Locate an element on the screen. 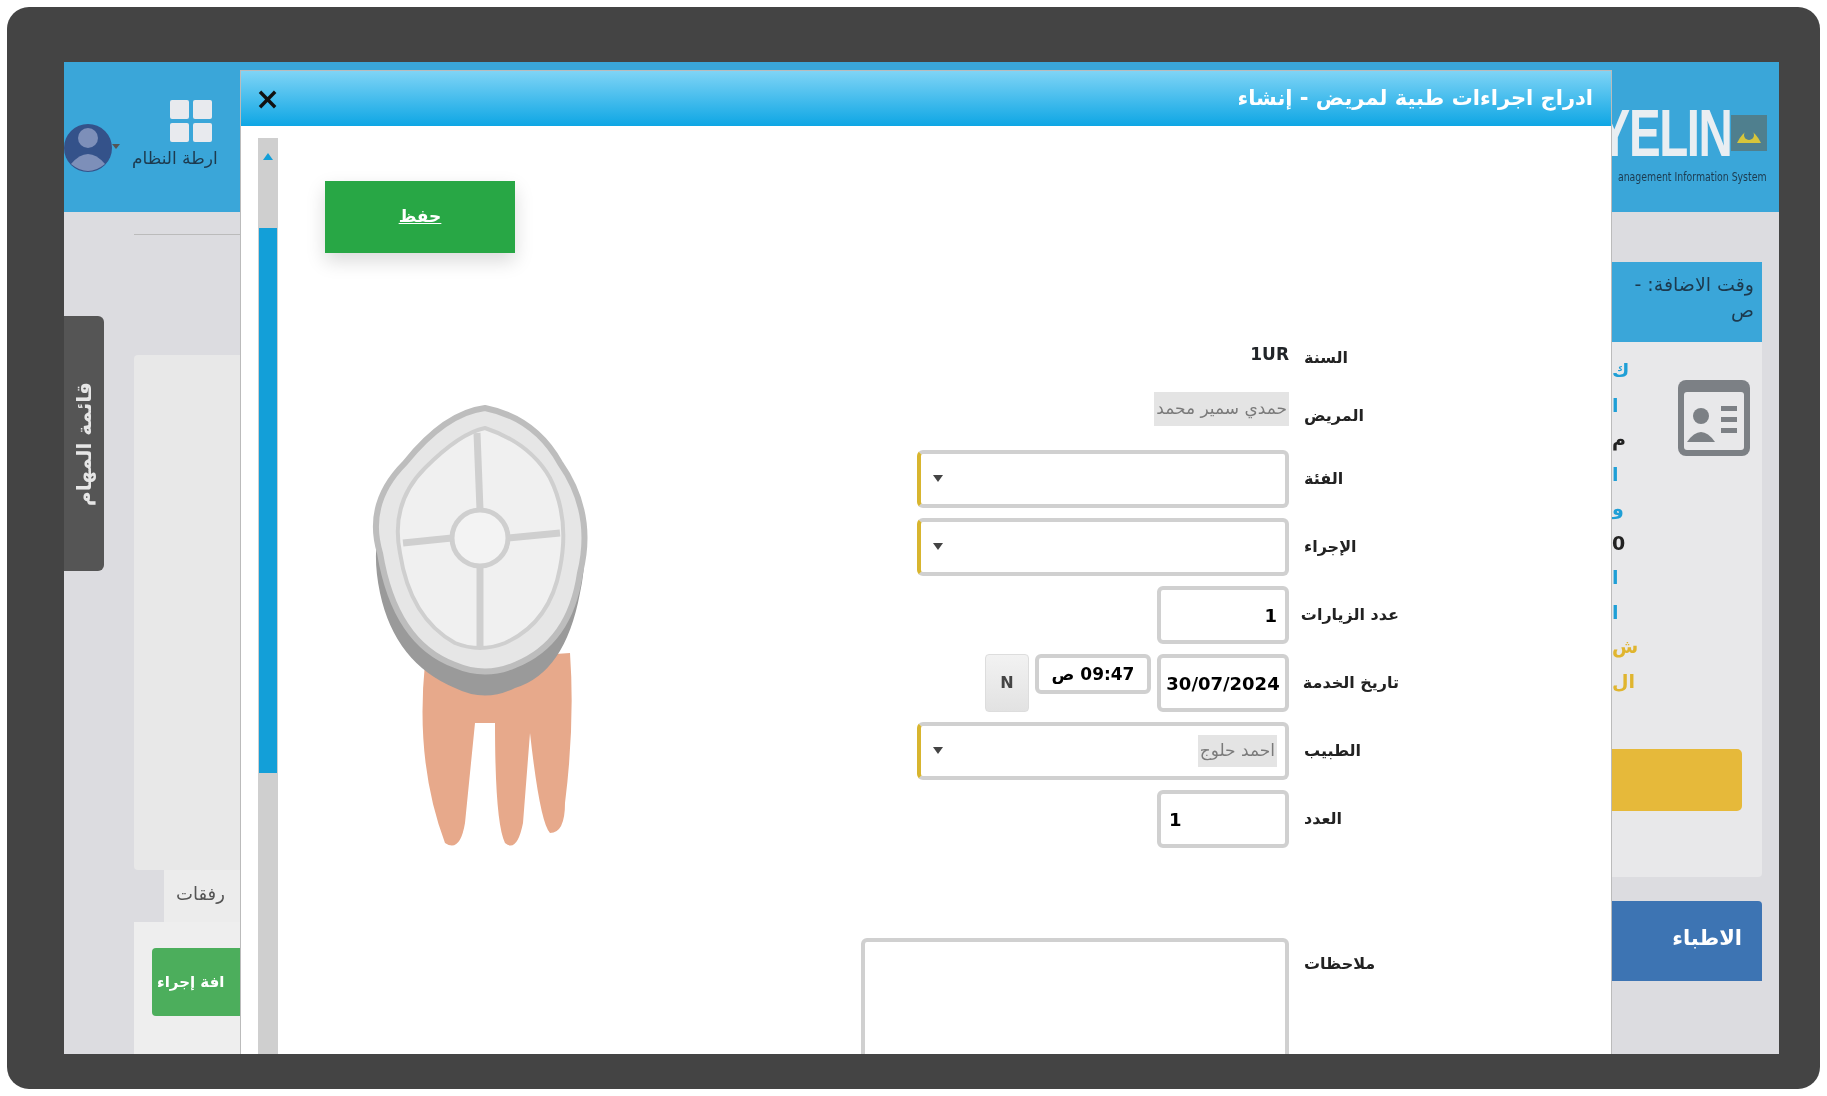 Image resolution: width=1827 pixels, height=1096 pixels. info-text: ش is located at coordinates (1624, 647).